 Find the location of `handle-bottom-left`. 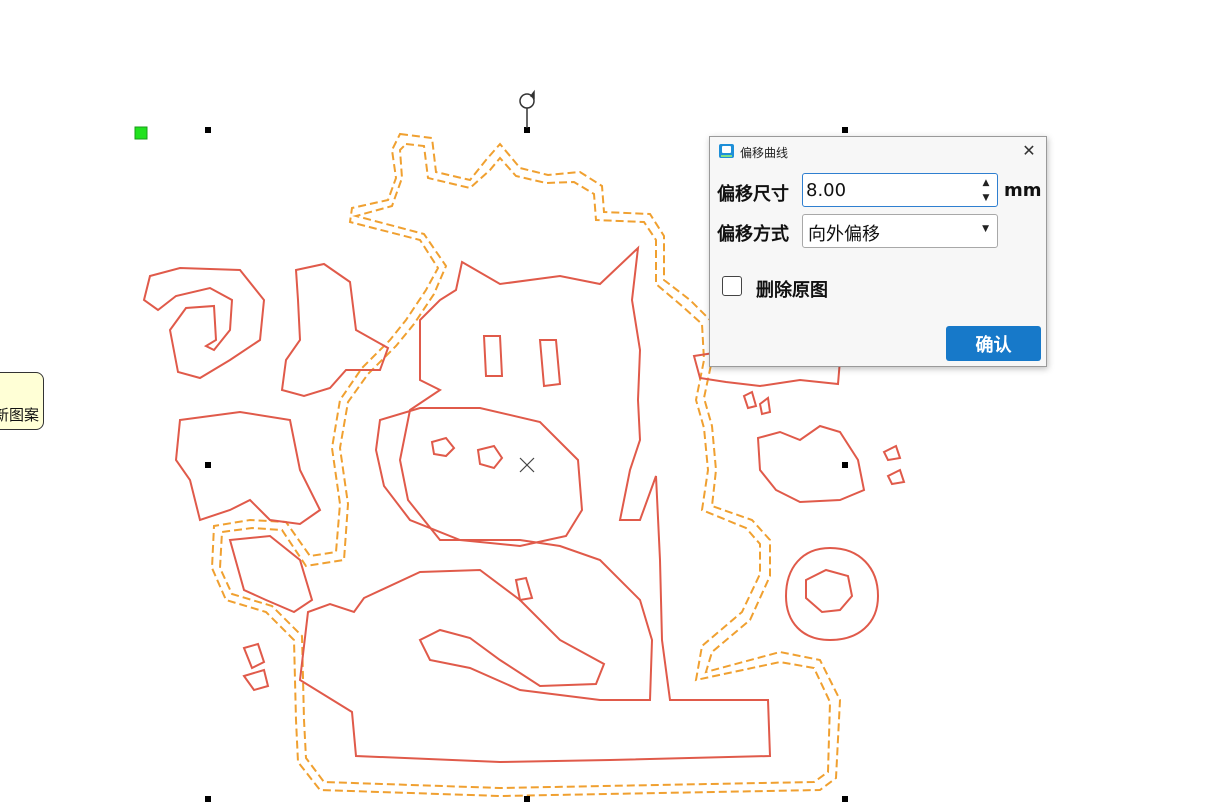

handle-bottom-left is located at coordinates (208, 799).